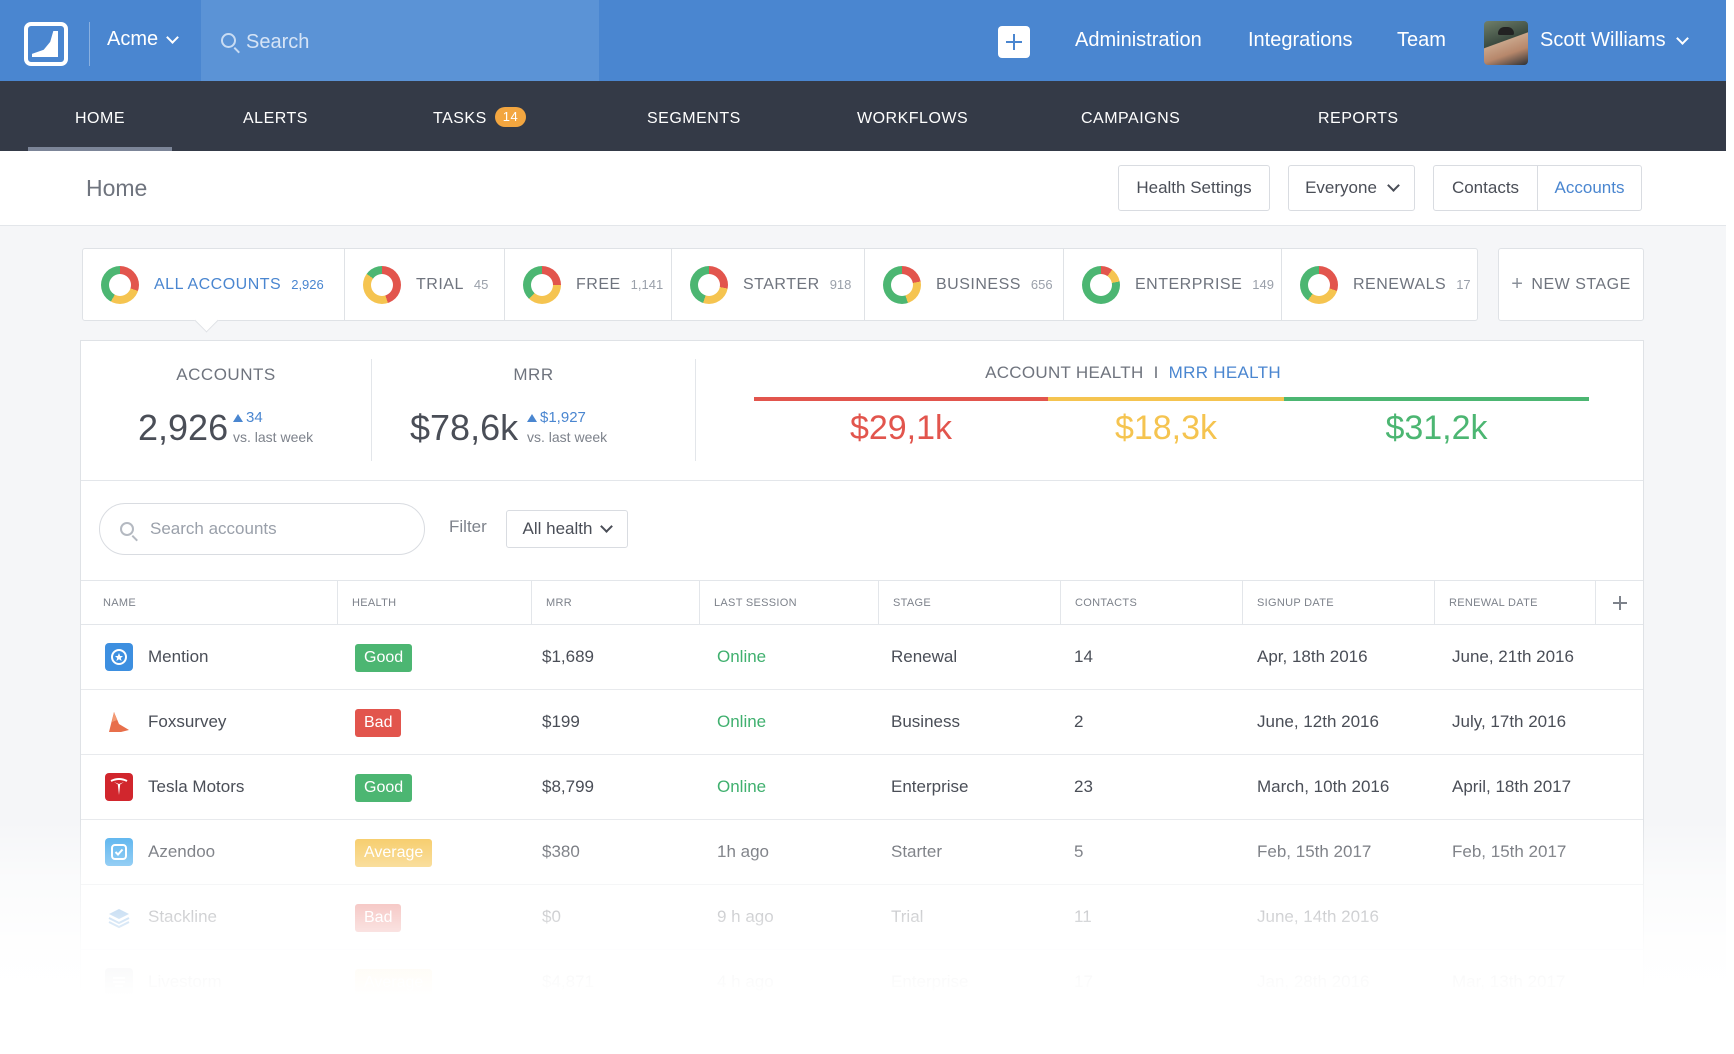 The width and height of the screenshot is (1734, 1054). I want to click on contacts-count: 14, so click(1083, 656).